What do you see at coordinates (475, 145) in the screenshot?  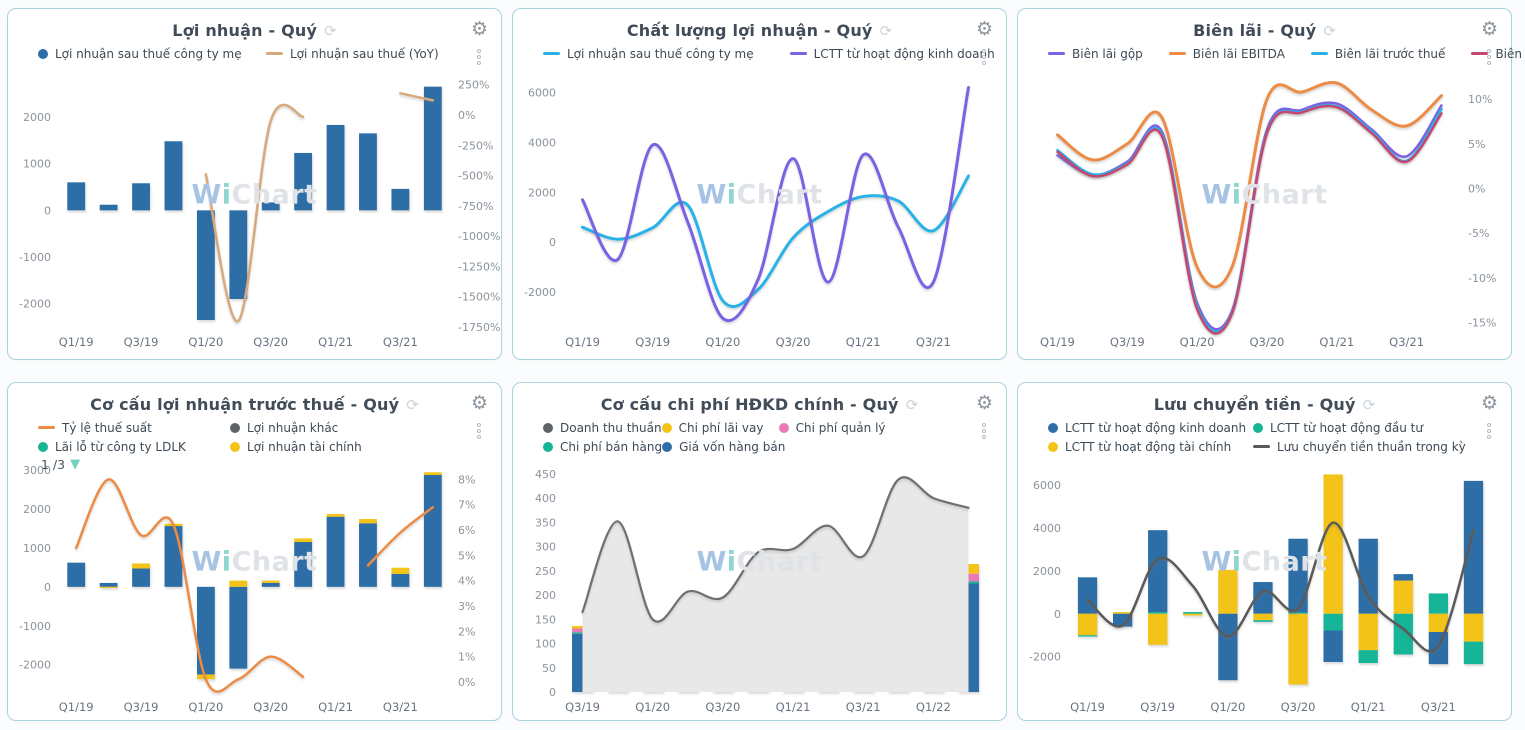 I see `svg-text: -250%` at bounding box center [475, 145].